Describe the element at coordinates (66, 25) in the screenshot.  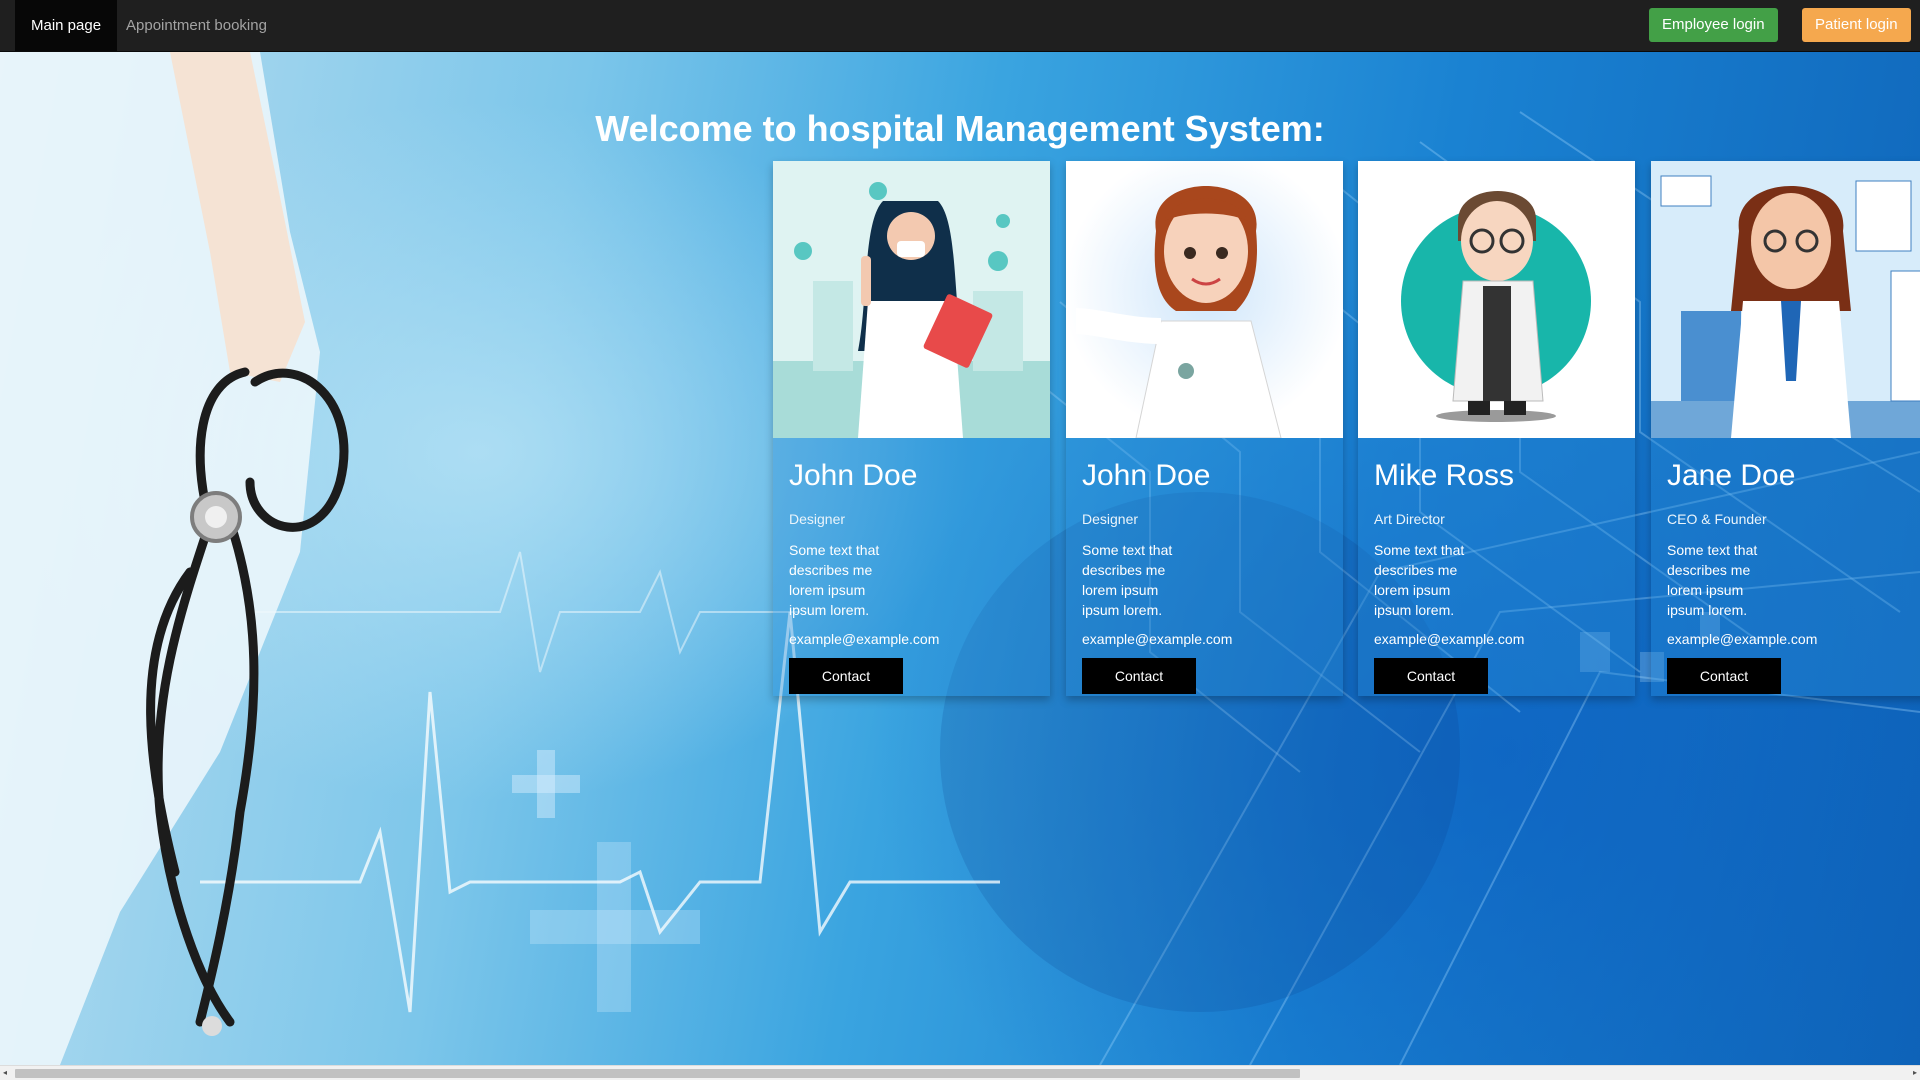
I see `nav-main-page: Main page` at that location.